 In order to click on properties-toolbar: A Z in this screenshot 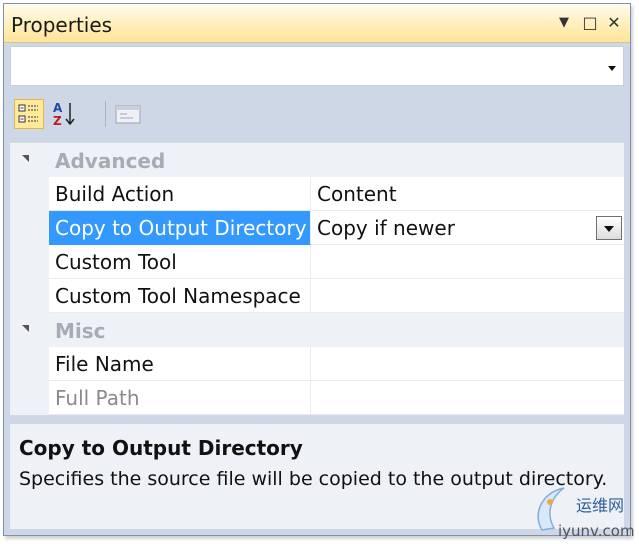, I will do `click(317, 114)`.